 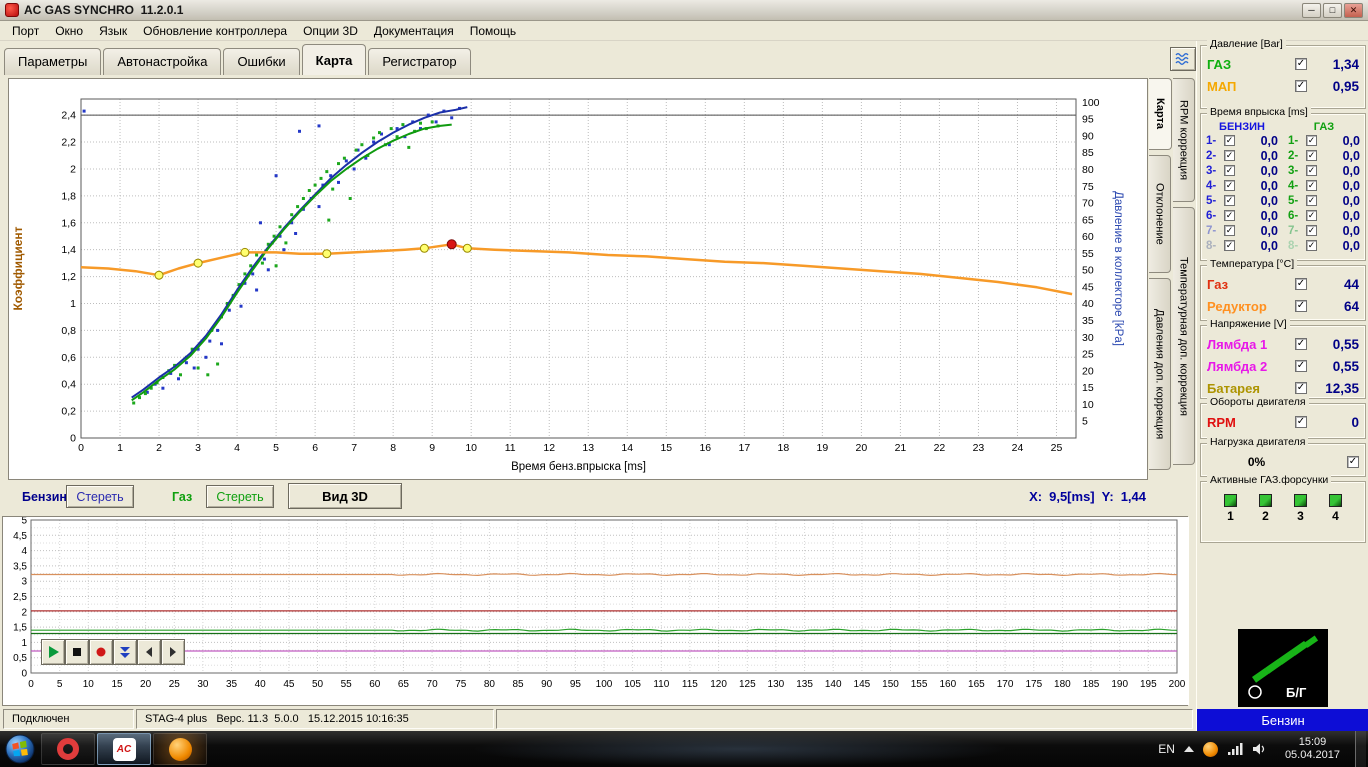 What do you see at coordinates (289, 684) in the screenshot?
I see `svg-text: 45` at bounding box center [289, 684].